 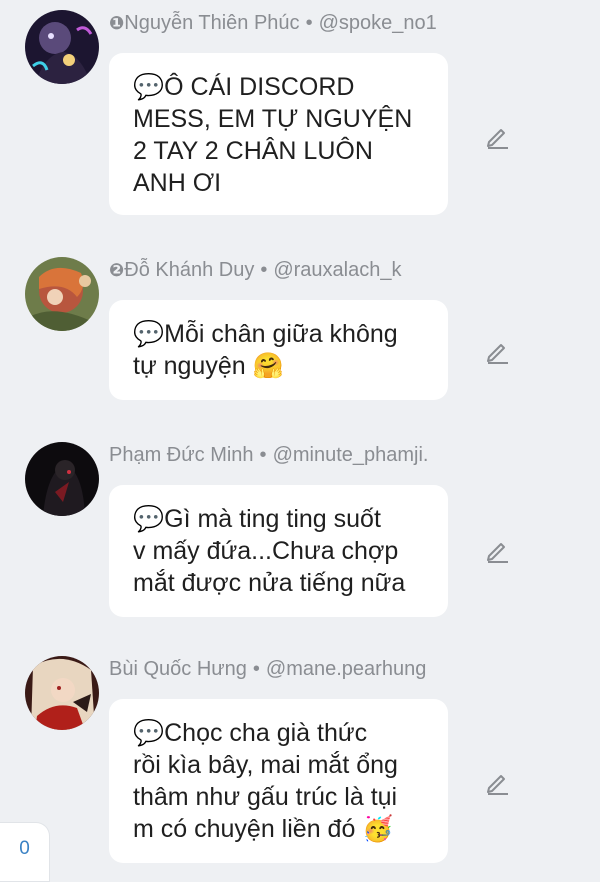 I want to click on author-name: Nguyễn Thiên Phúc, so click(x=211, y=23).